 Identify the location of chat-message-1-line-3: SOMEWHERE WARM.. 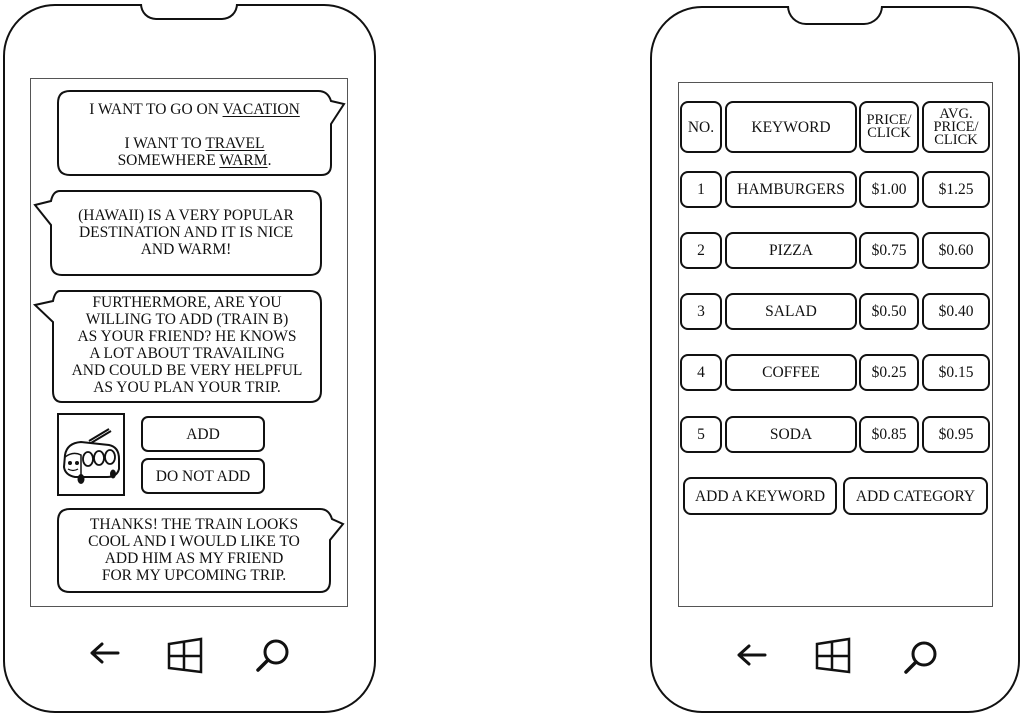
(194, 160).